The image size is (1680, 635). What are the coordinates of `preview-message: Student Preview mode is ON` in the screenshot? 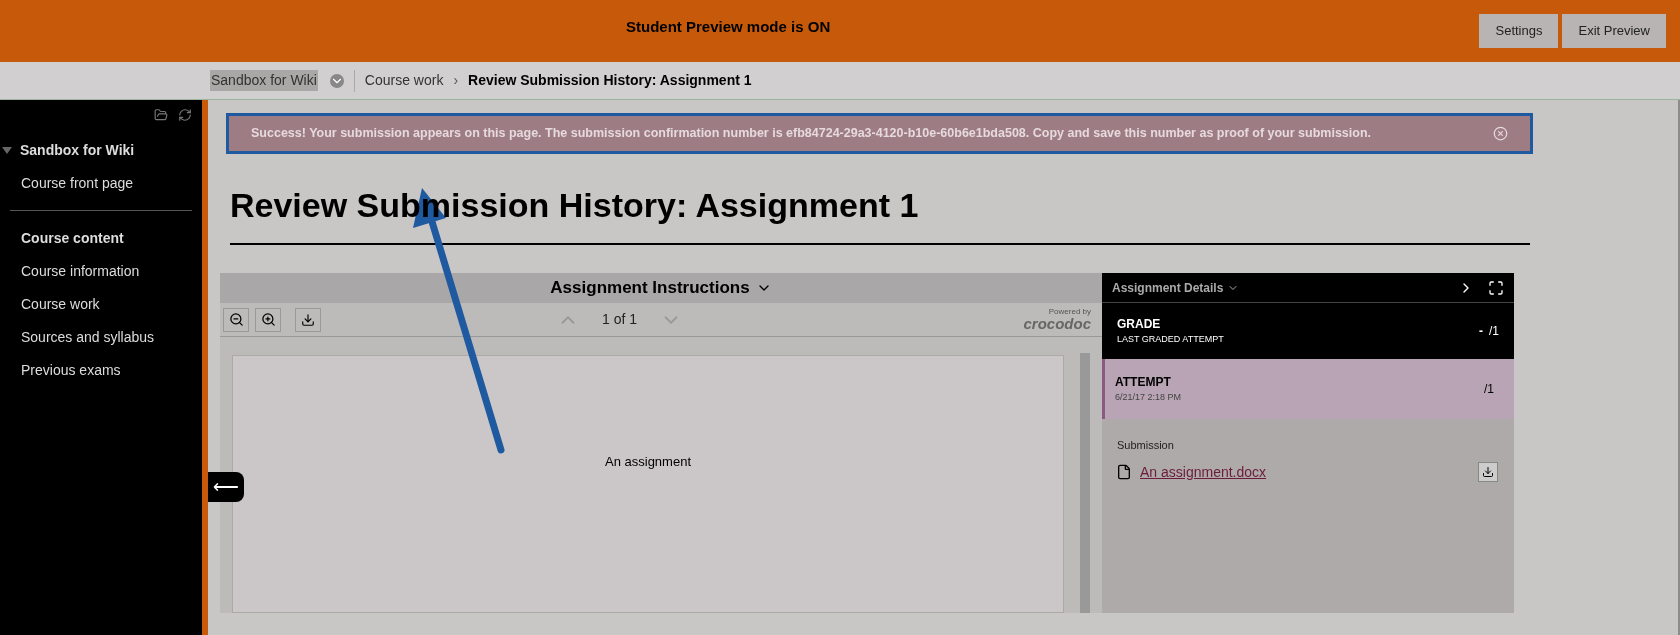 It's located at (728, 27).